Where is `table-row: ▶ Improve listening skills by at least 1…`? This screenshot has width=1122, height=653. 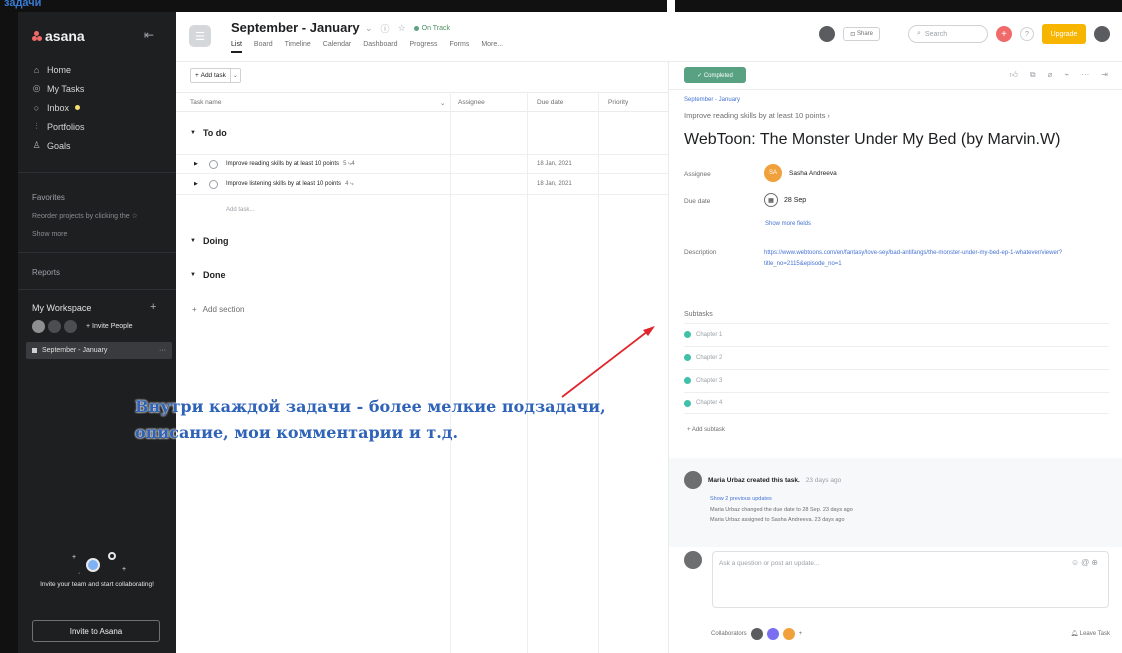 table-row: ▶ Improve listening skills by at least 1… is located at coordinates (422, 185).